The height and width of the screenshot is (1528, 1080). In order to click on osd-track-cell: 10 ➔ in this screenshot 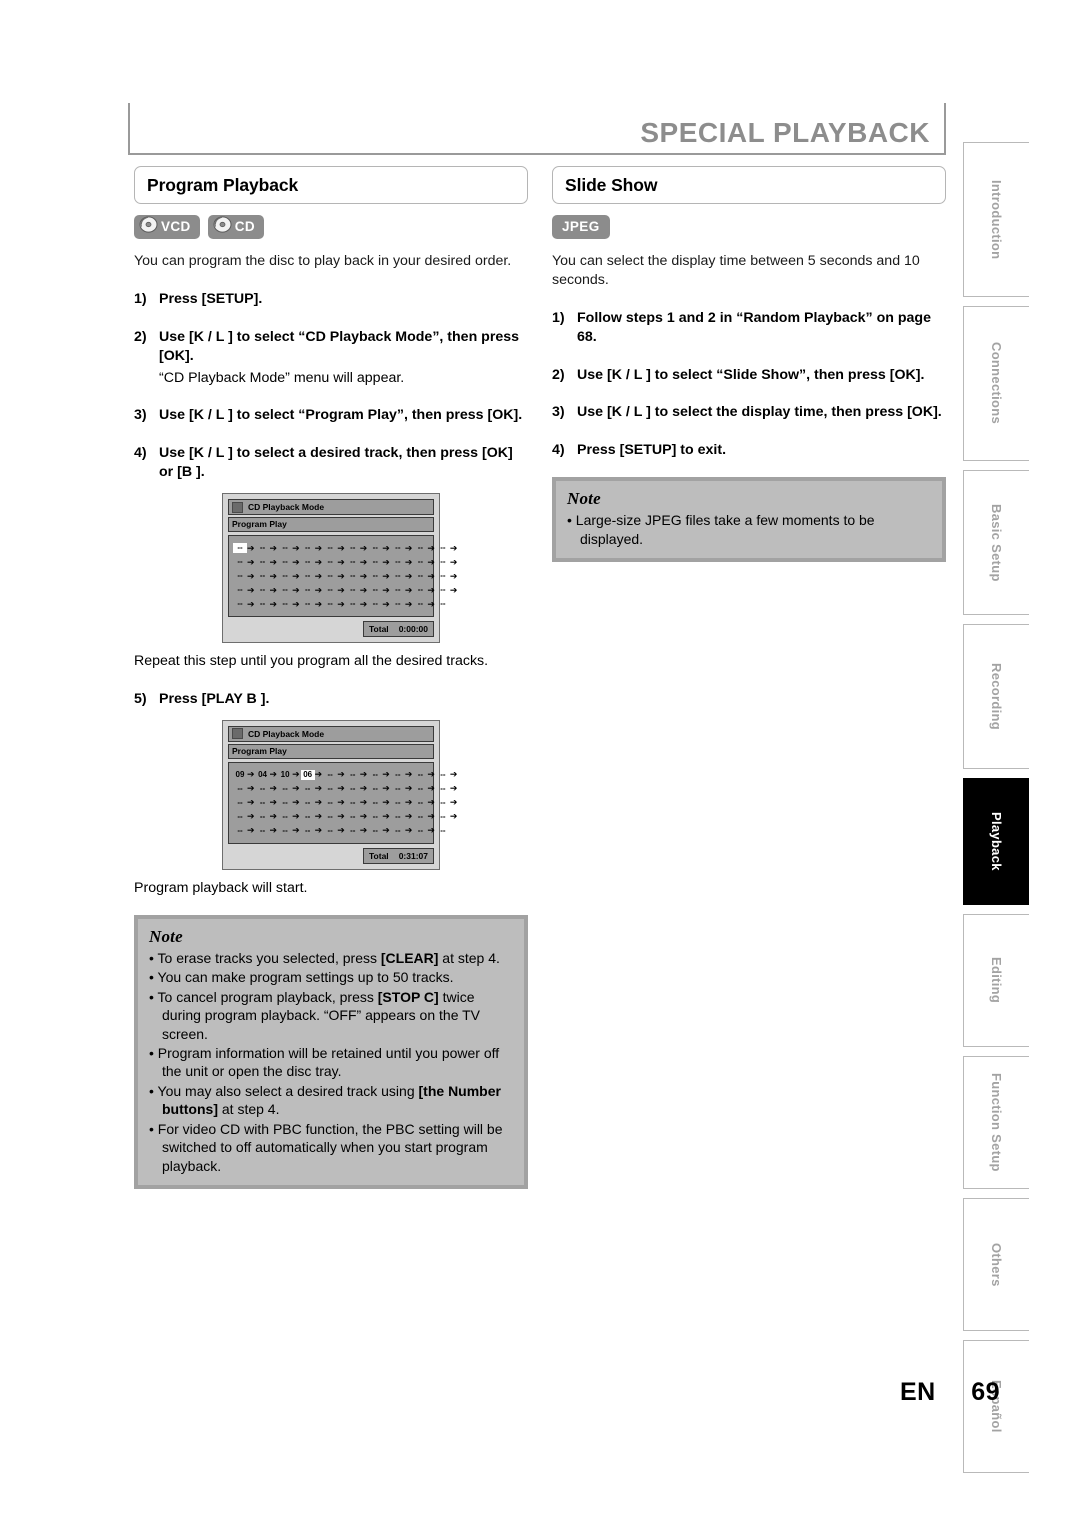, I will do `click(289, 775)`.